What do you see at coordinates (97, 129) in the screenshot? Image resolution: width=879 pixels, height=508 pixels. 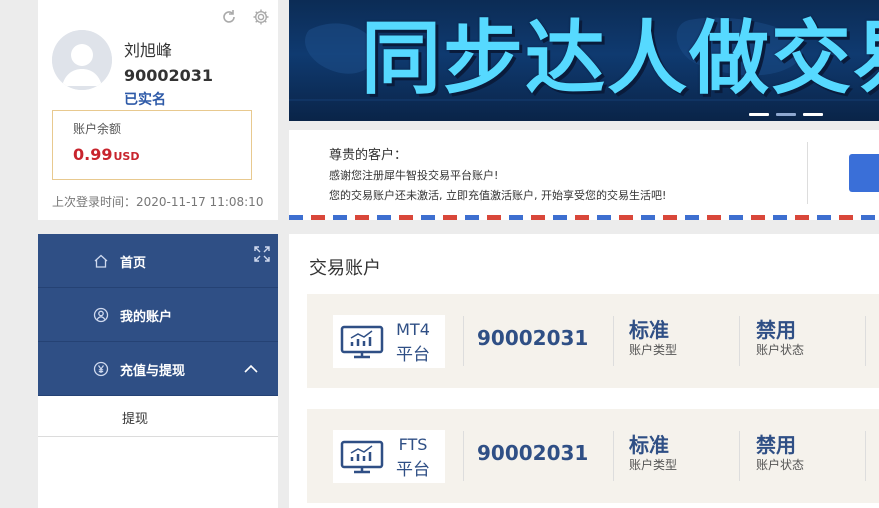 I see `balance-label: 账户余额` at bounding box center [97, 129].